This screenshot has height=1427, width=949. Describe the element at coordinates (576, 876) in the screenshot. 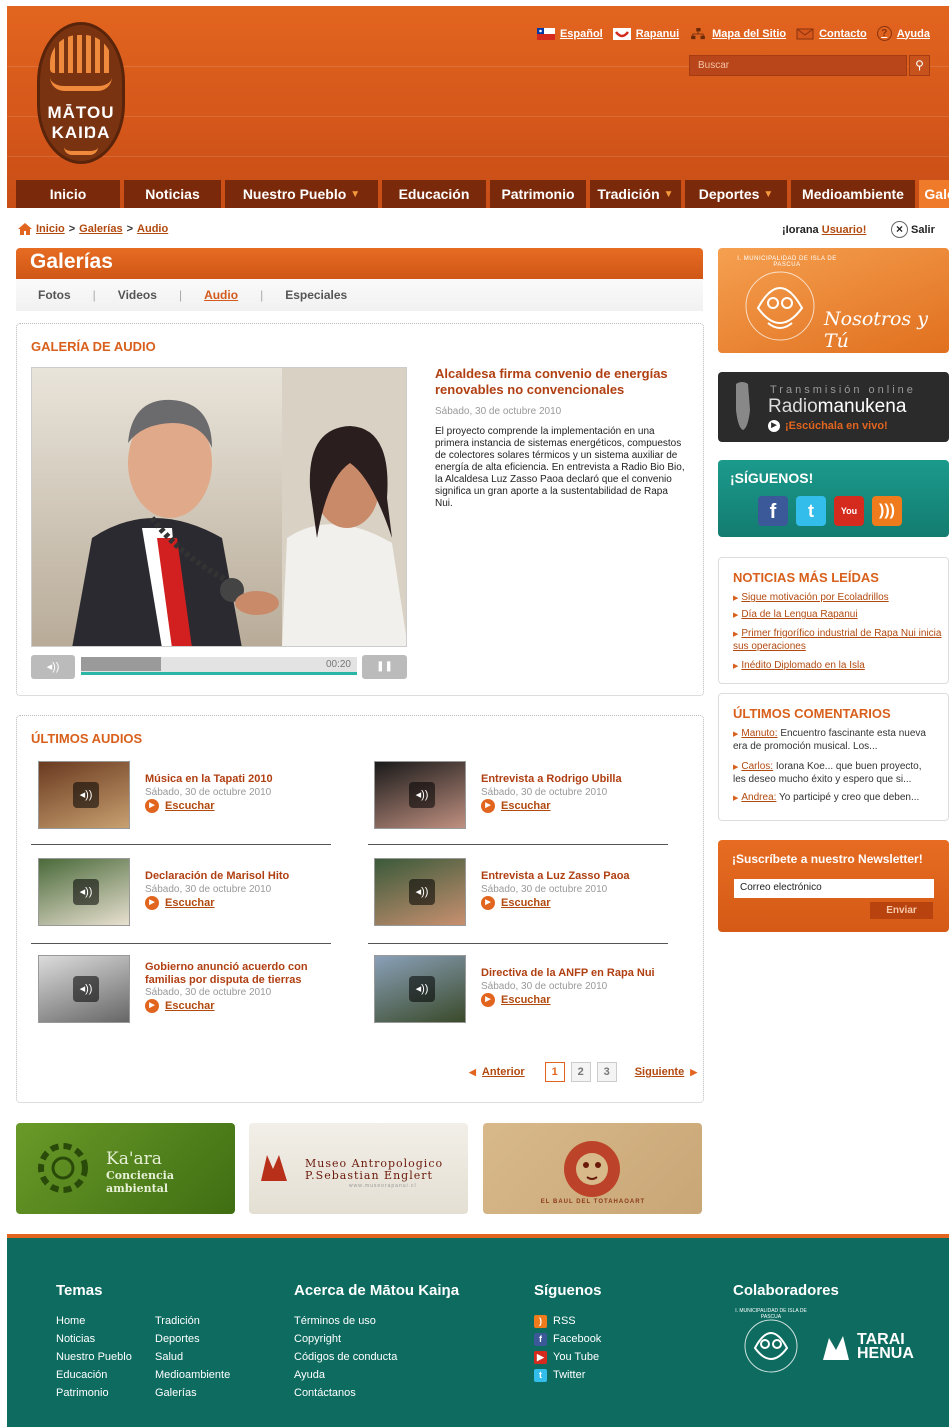

I see `audio-title: Entrevista a Luz Zasso Paoa` at that location.